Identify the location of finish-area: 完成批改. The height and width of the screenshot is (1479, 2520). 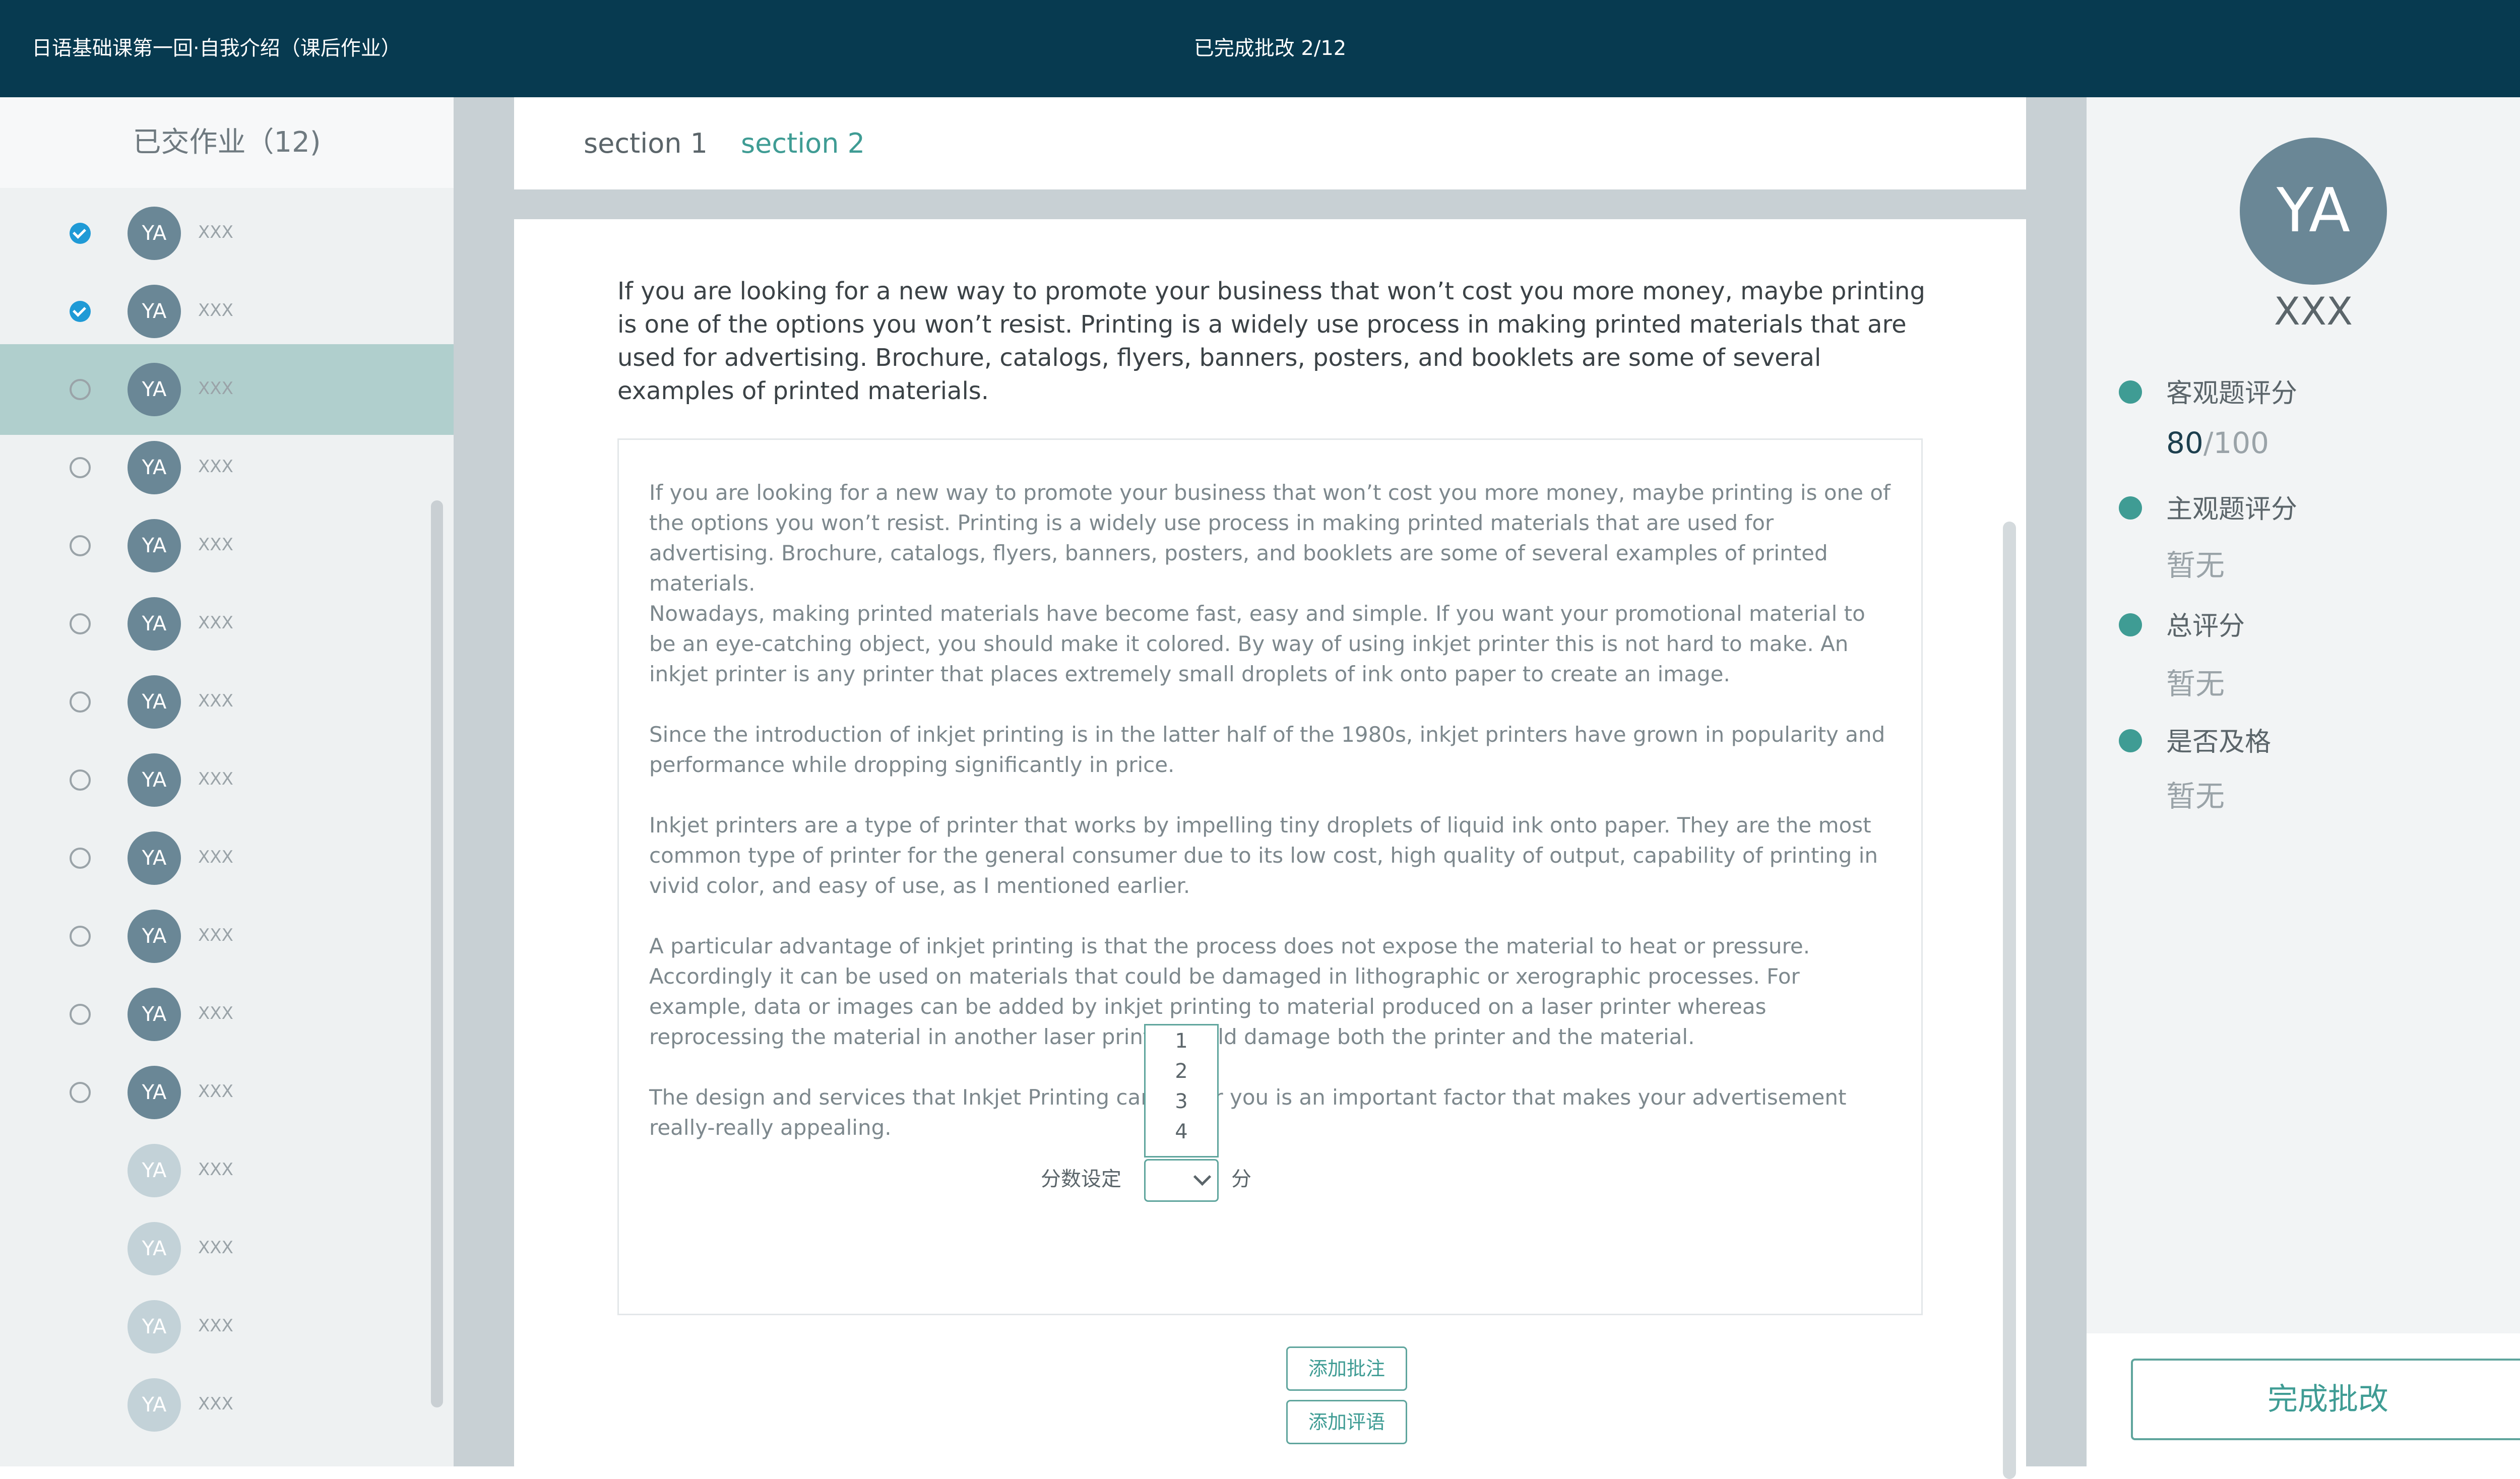
(2303, 1399).